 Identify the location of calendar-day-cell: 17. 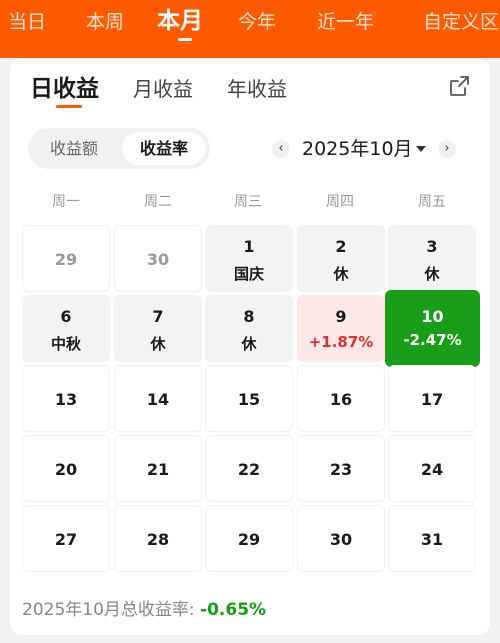
(432, 398).